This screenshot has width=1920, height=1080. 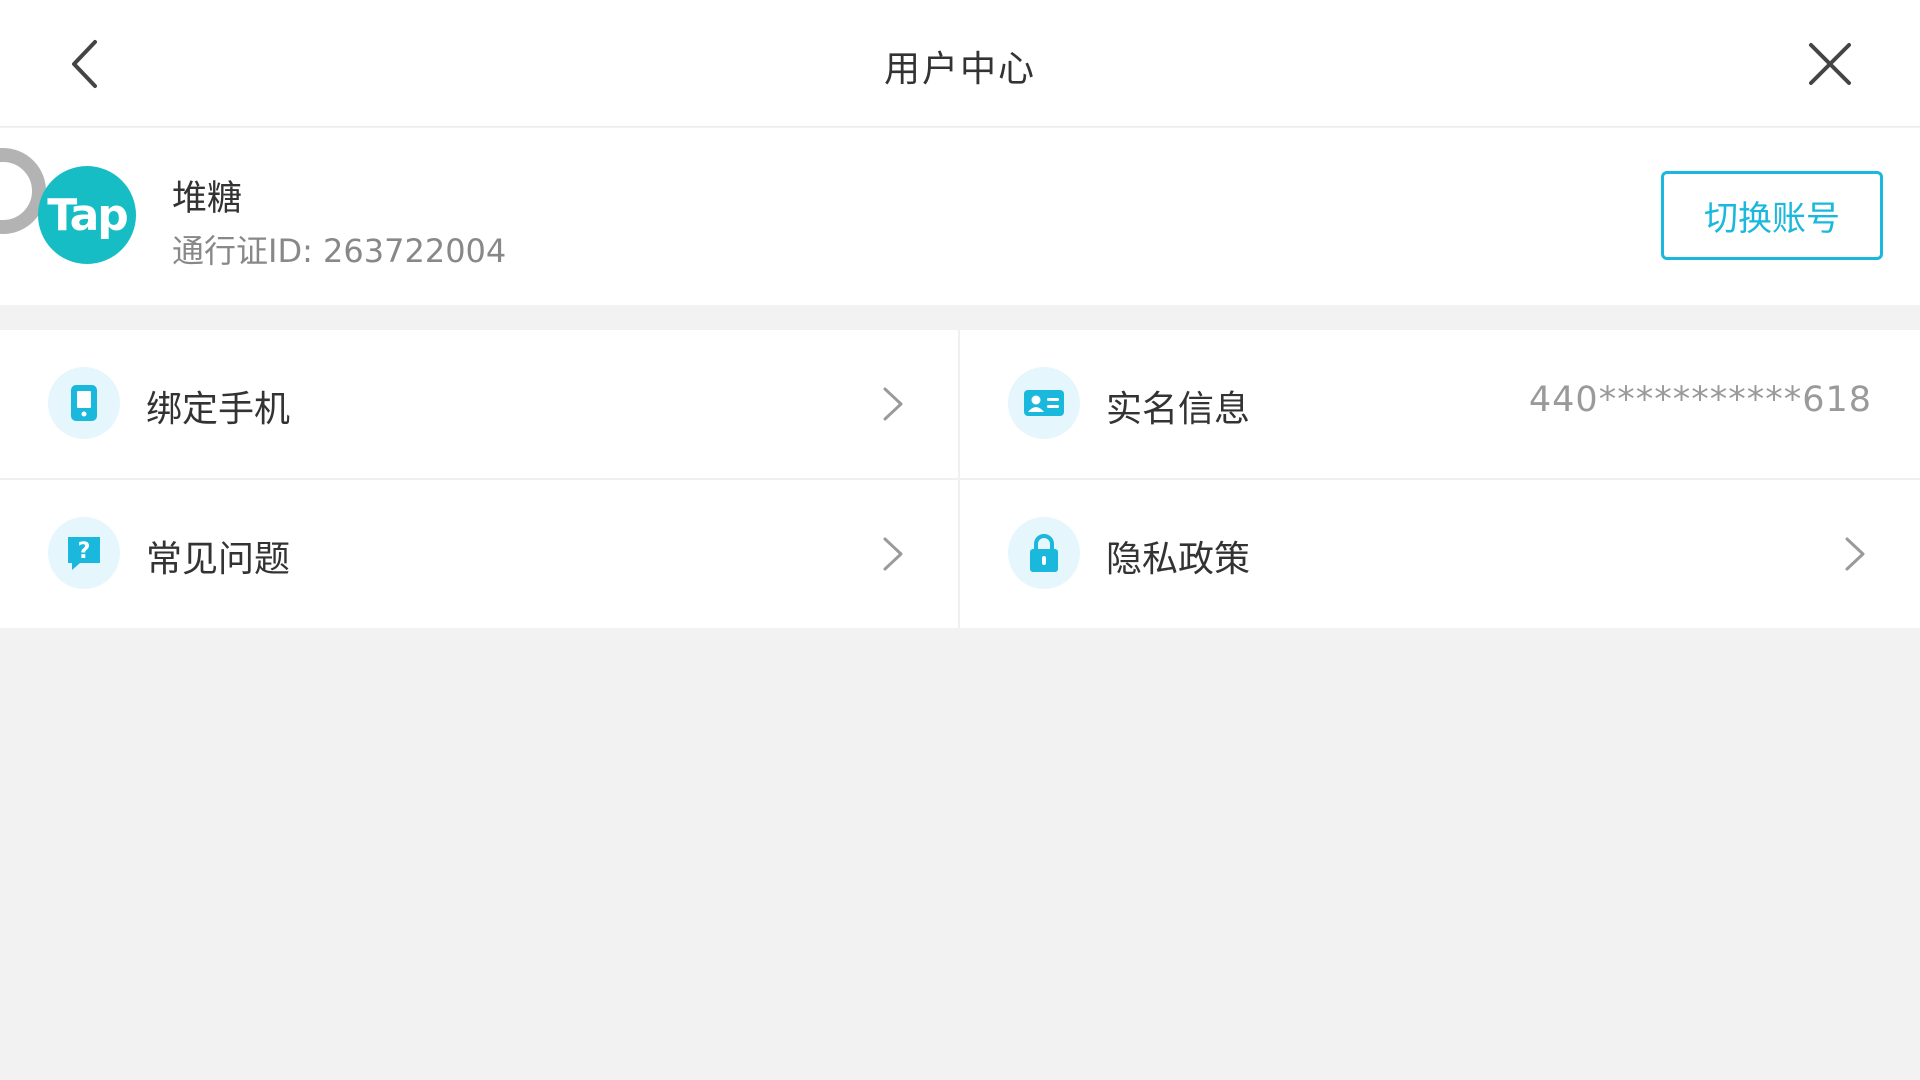 I want to click on menu-item-label: 常见问题, so click(x=218, y=559).